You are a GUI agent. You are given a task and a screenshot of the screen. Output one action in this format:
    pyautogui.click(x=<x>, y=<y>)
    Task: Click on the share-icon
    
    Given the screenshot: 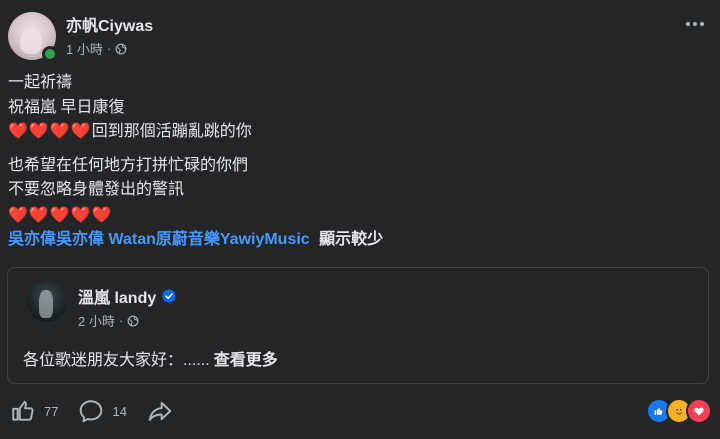 What is the action you would take?
    pyautogui.click(x=160, y=411)
    